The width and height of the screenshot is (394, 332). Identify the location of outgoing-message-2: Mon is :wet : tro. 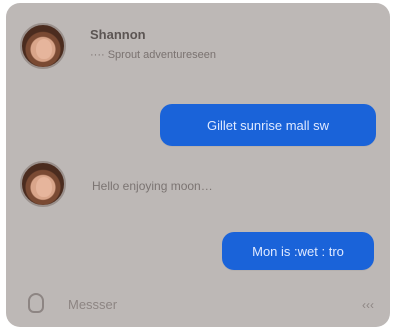
(298, 251).